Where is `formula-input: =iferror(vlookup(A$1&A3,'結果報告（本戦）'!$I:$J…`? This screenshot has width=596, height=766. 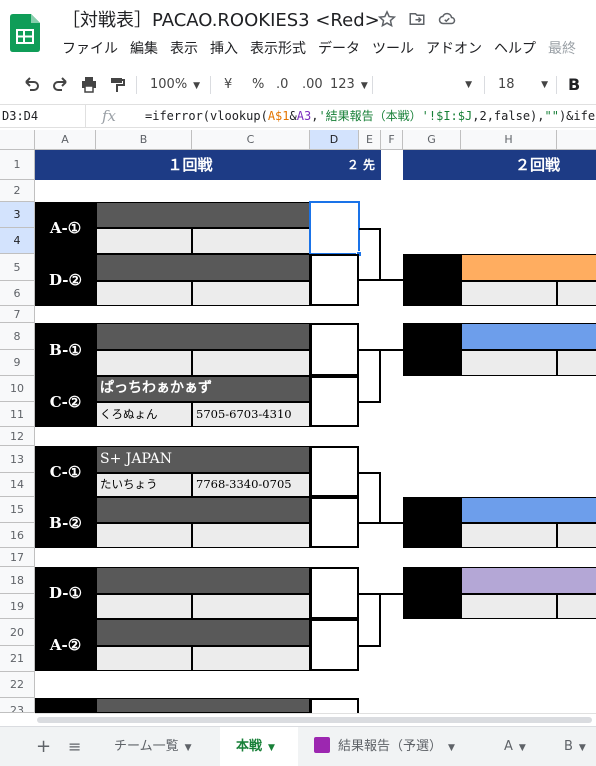 formula-input: =iferror(vlookup(A$1&A3,'結果報告（本戦）'!$I:$J… is located at coordinates (370, 116).